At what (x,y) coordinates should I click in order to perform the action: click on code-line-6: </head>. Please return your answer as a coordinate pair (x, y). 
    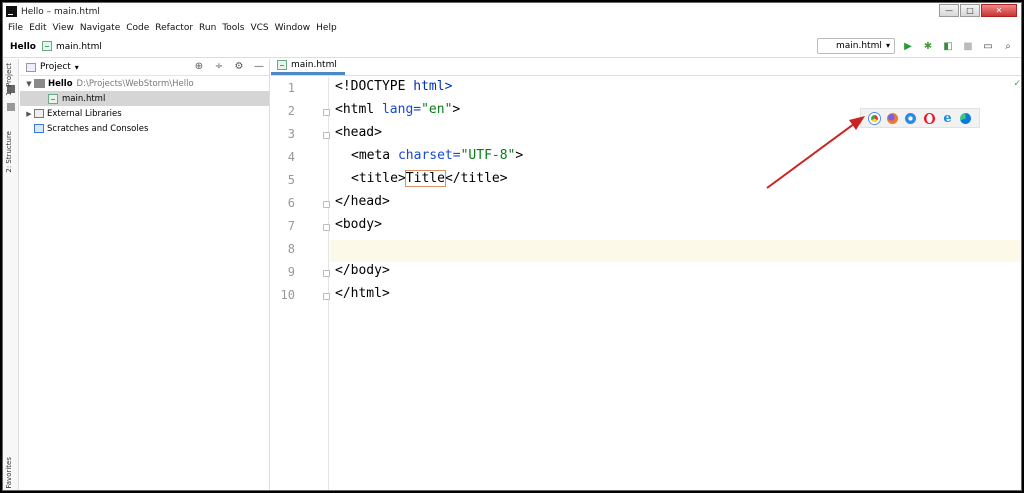
    Looking at the image, I should click on (362, 201).